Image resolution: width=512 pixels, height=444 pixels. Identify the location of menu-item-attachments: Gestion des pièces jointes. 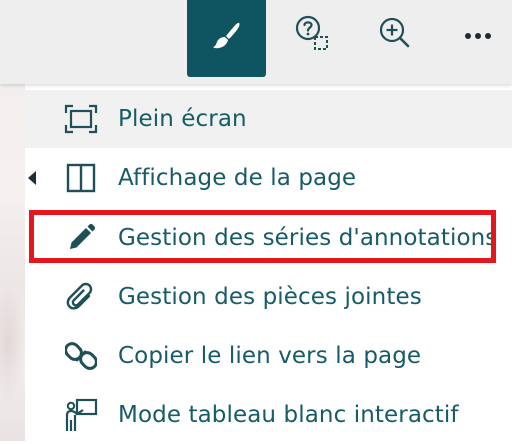
(268, 297).